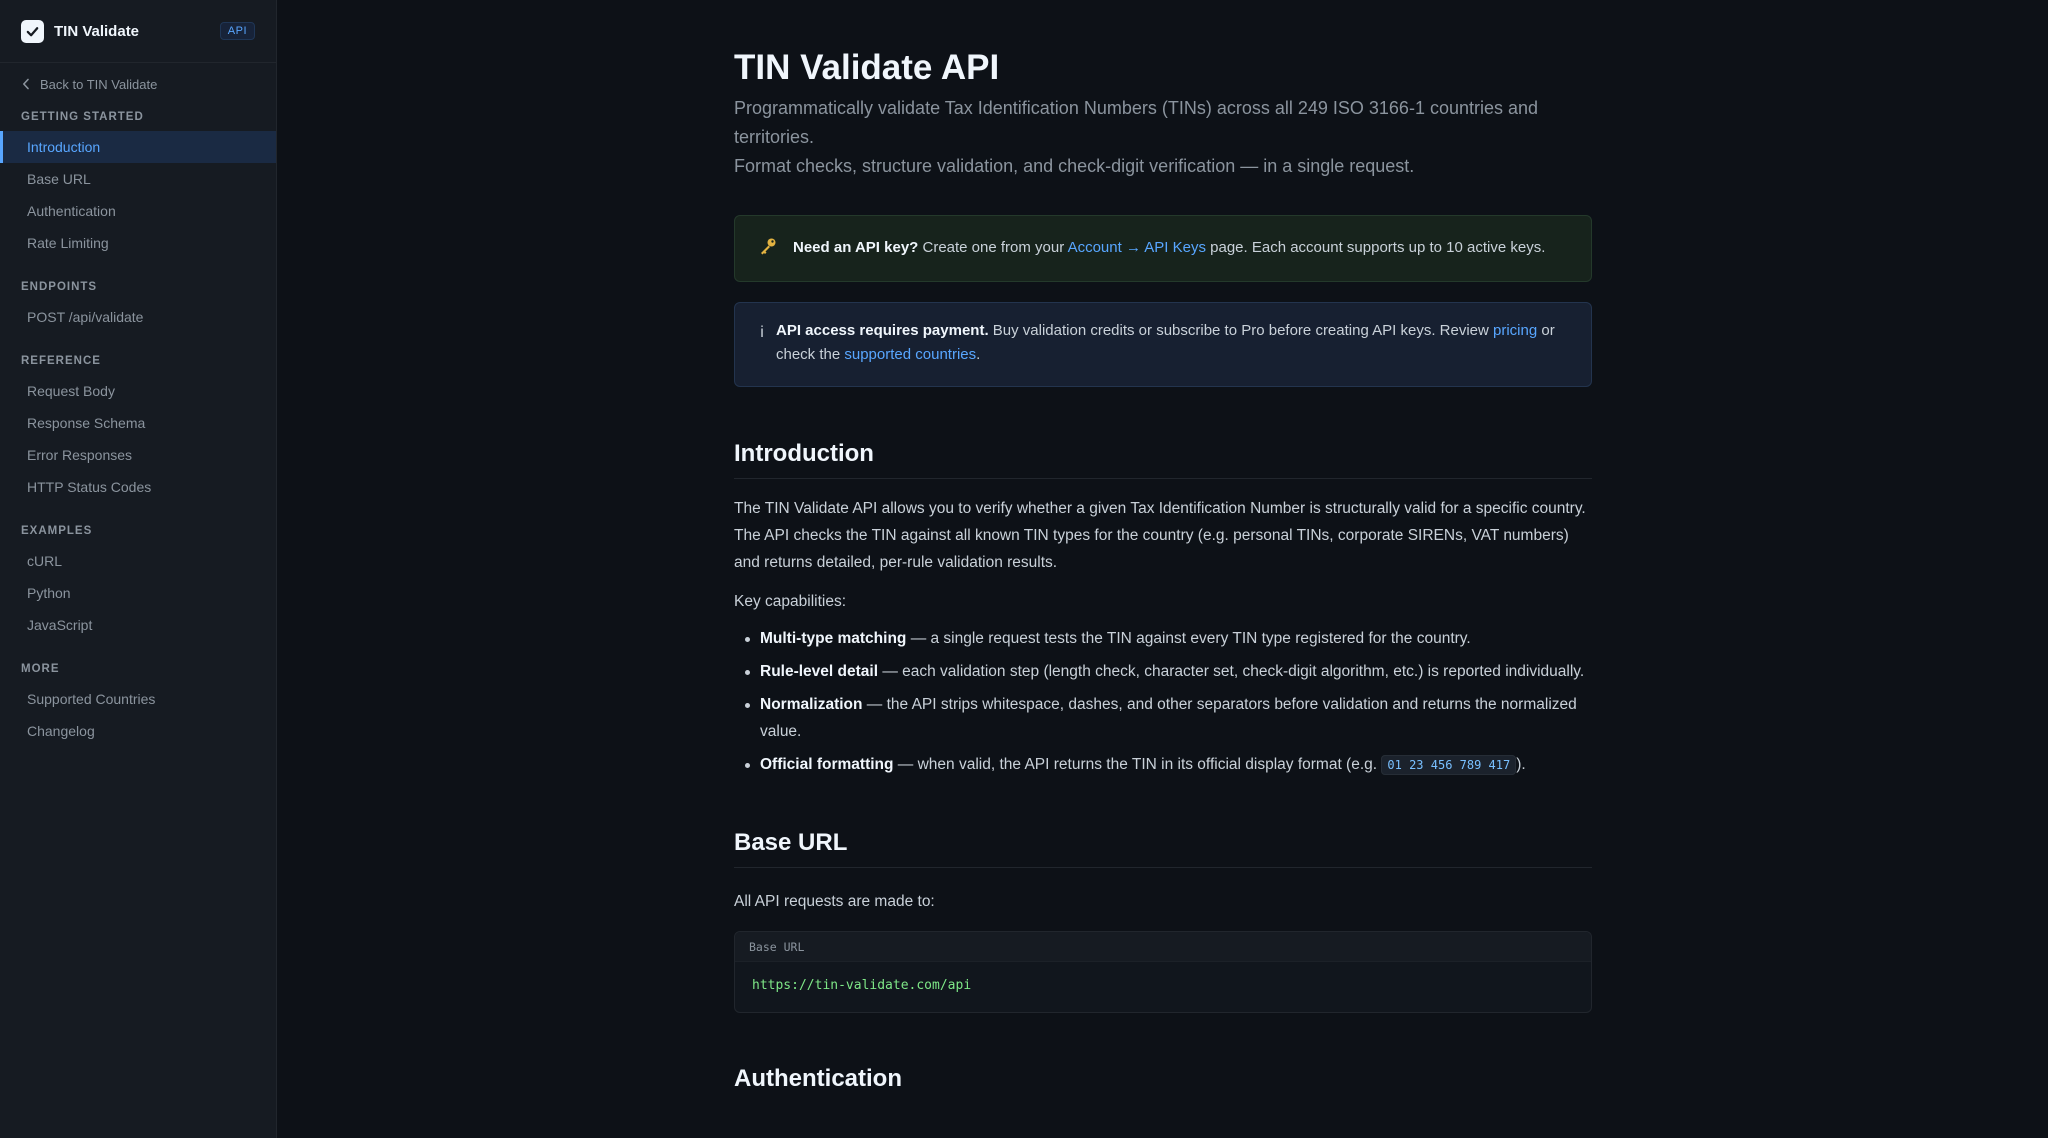 The width and height of the screenshot is (2048, 1138). What do you see at coordinates (811, 704) in the screenshot?
I see `list-item-bold: Normalization` at bounding box center [811, 704].